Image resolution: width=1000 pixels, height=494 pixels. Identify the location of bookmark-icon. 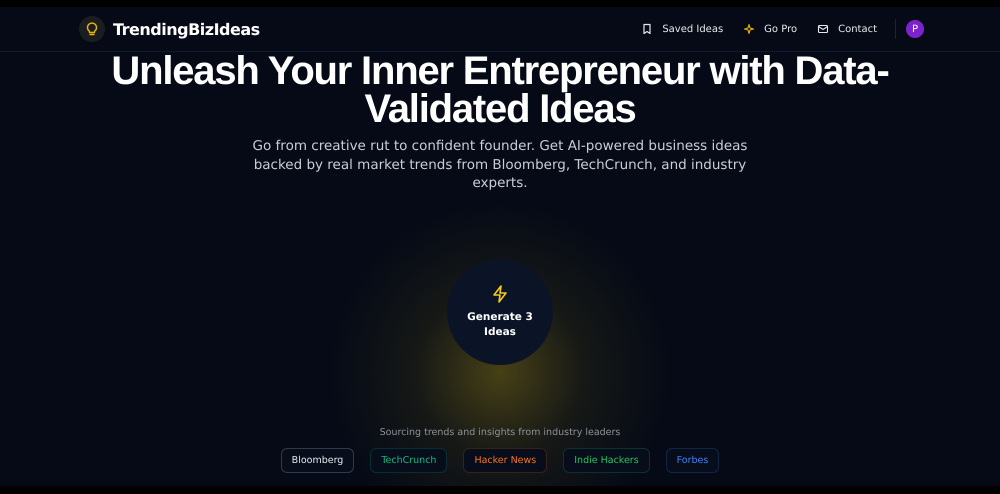
(647, 29).